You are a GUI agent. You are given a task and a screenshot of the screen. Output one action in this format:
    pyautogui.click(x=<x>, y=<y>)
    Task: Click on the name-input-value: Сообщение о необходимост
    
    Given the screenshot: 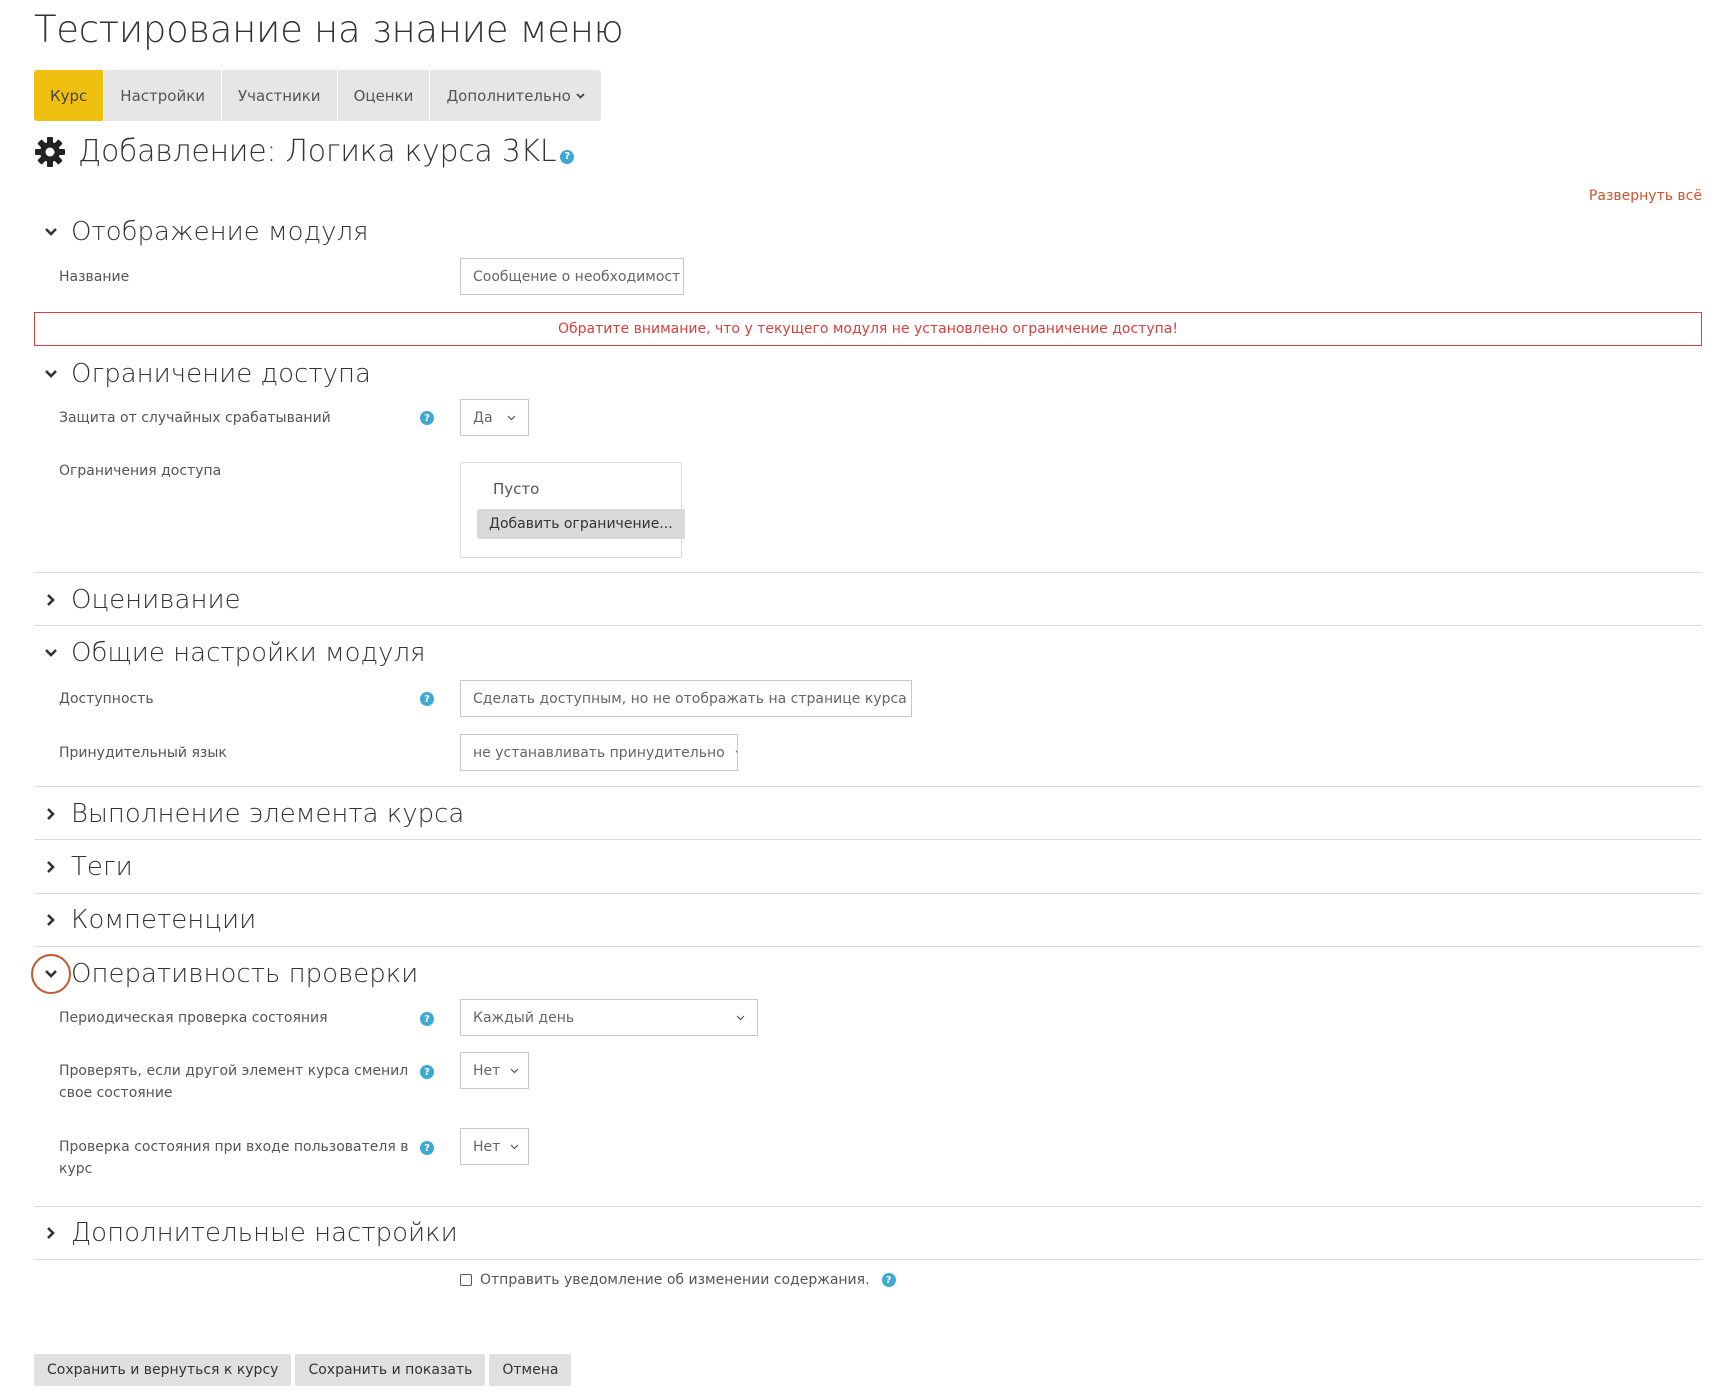 What is the action you would take?
    pyautogui.click(x=577, y=276)
    